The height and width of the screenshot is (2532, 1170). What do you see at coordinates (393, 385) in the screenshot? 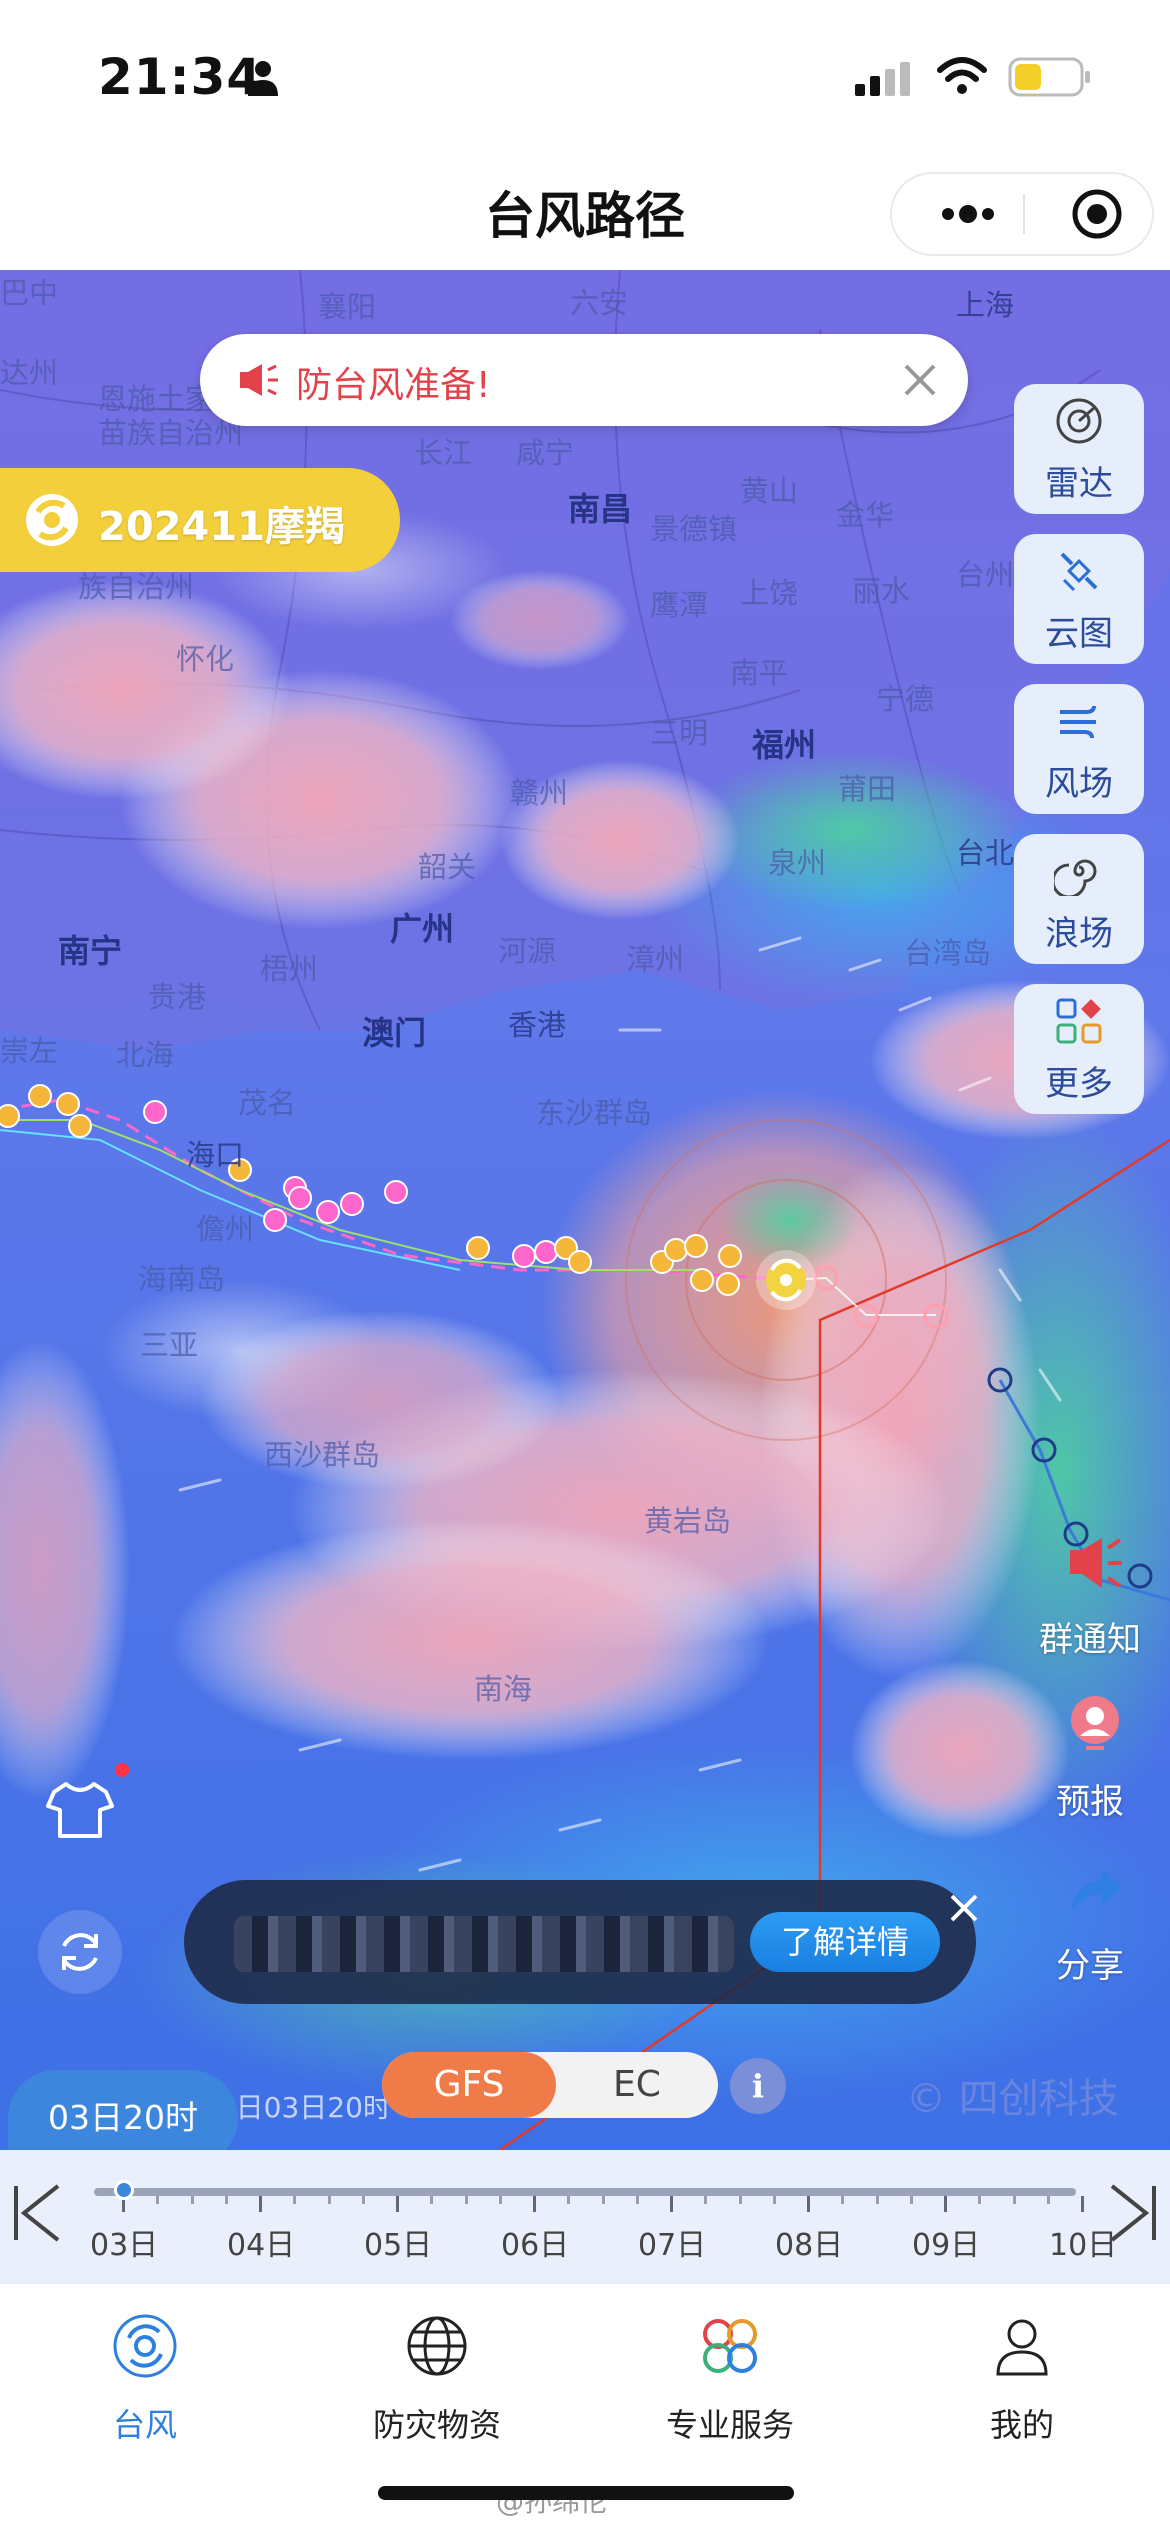
I see `alert-text: 防台风准备!` at bounding box center [393, 385].